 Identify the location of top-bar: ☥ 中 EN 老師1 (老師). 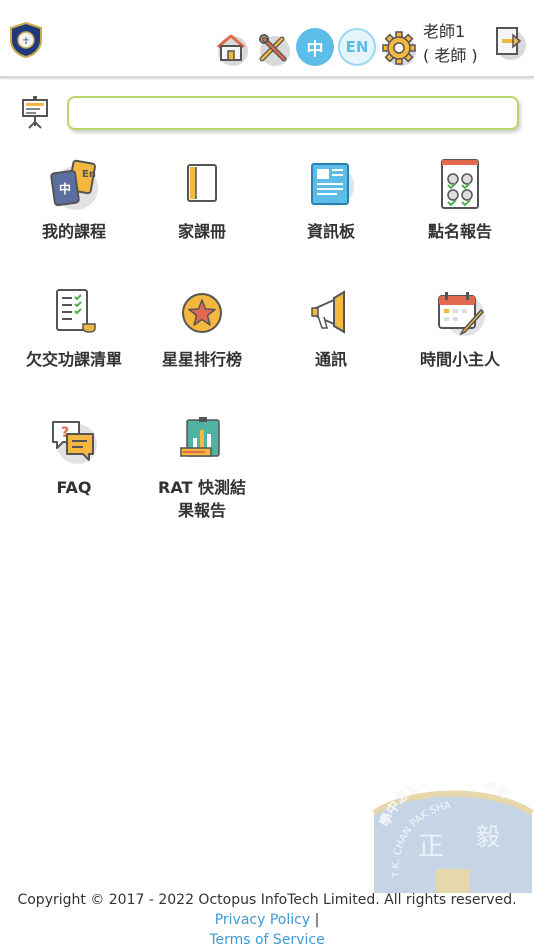
(267, 39).